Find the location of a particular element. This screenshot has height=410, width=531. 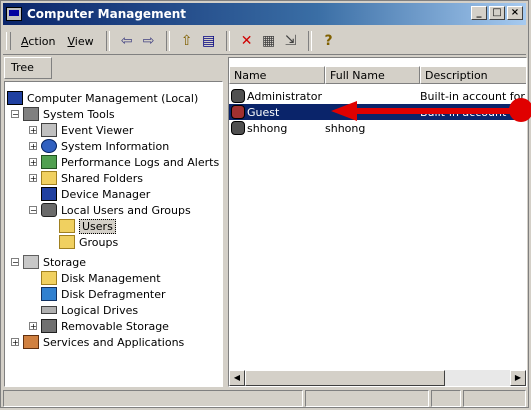

tree-node-storage: − Storage is located at coordinates (48, 262).